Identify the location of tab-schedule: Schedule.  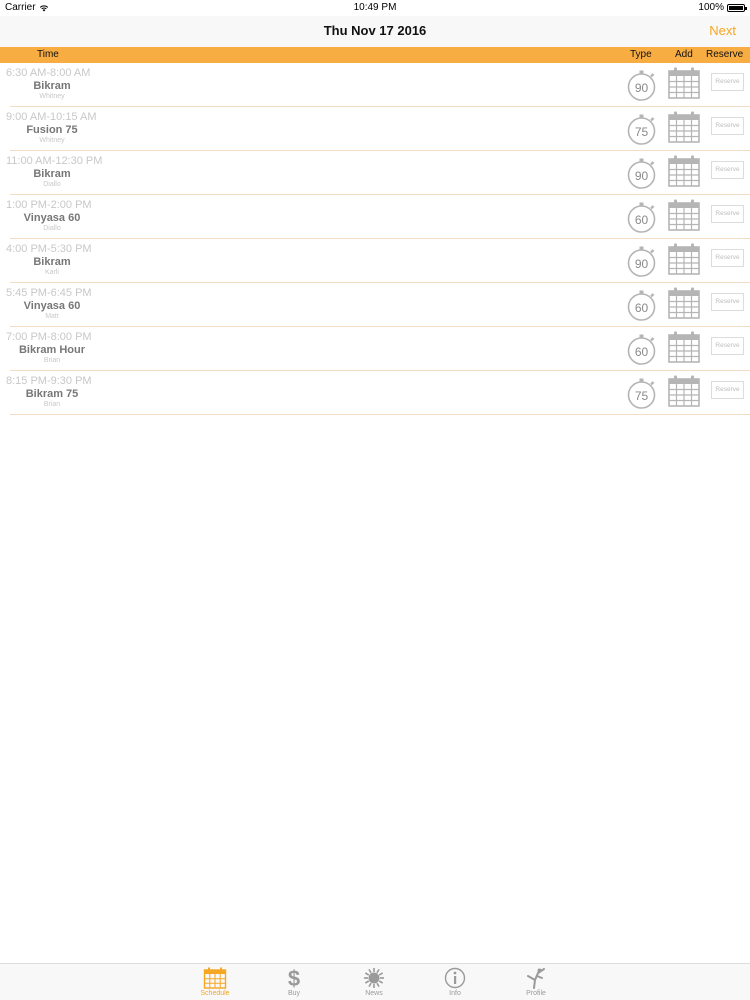
(215, 982).